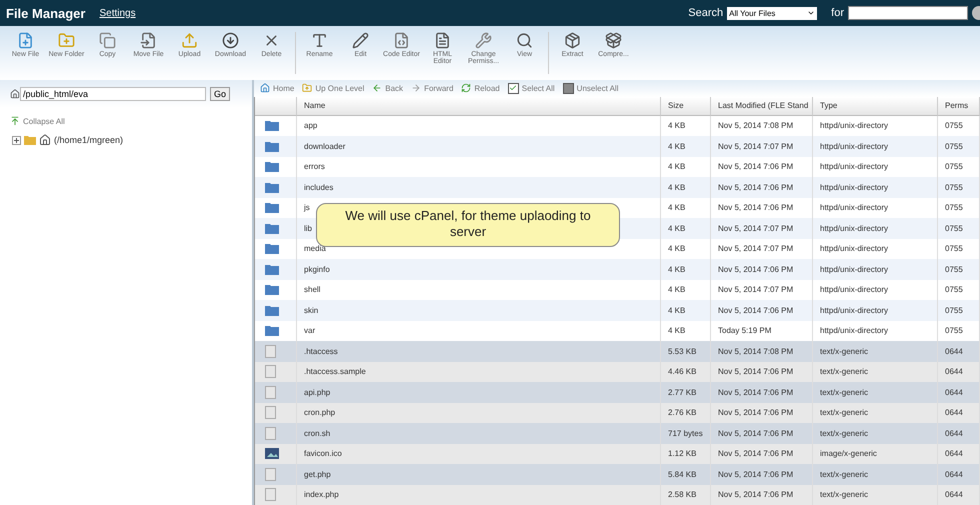 The width and height of the screenshot is (980, 505). I want to click on nav-button: Back, so click(388, 88).